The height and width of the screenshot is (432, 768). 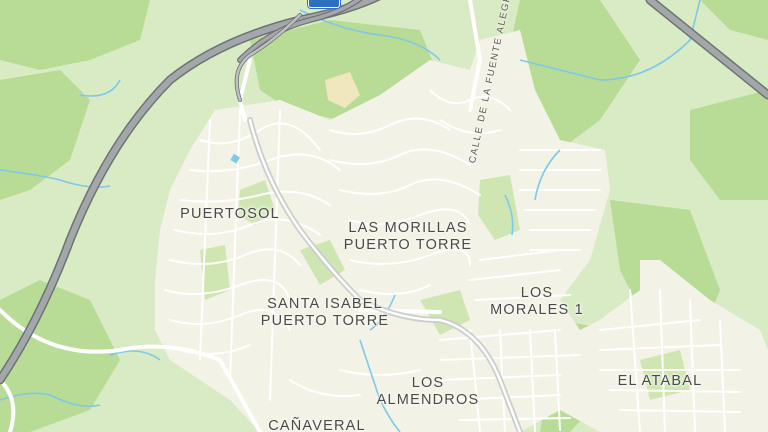 I want to click on place-label-el-atabal-text: EL ATABAL, so click(x=660, y=381).